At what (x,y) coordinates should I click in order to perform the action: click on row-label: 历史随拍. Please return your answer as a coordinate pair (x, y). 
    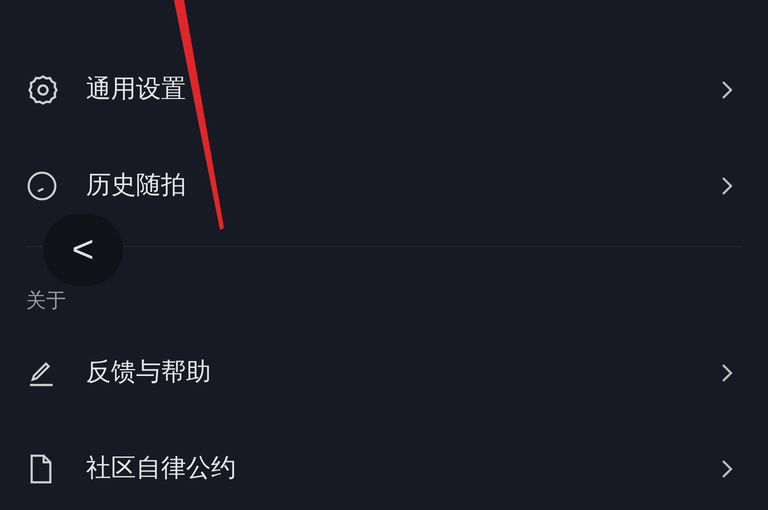
    Looking at the image, I should click on (136, 186).